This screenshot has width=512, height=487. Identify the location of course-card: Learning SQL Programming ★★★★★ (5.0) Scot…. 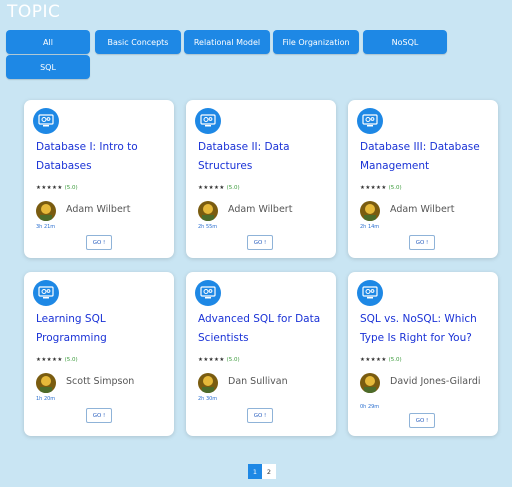
(99, 354).